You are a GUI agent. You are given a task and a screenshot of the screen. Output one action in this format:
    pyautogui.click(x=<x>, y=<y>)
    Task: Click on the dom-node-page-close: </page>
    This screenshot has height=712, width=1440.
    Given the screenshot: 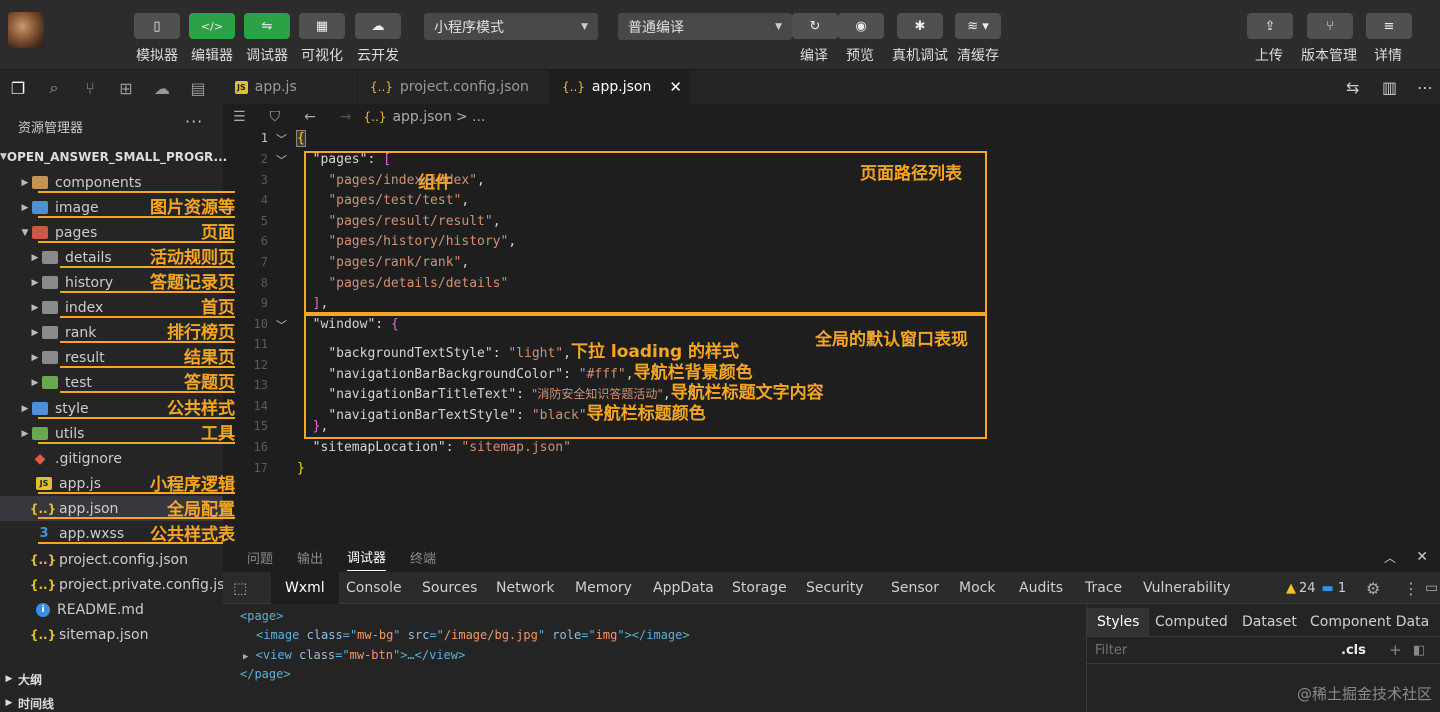 What is the action you would take?
    pyautogui.click(x=265, y=674)
    